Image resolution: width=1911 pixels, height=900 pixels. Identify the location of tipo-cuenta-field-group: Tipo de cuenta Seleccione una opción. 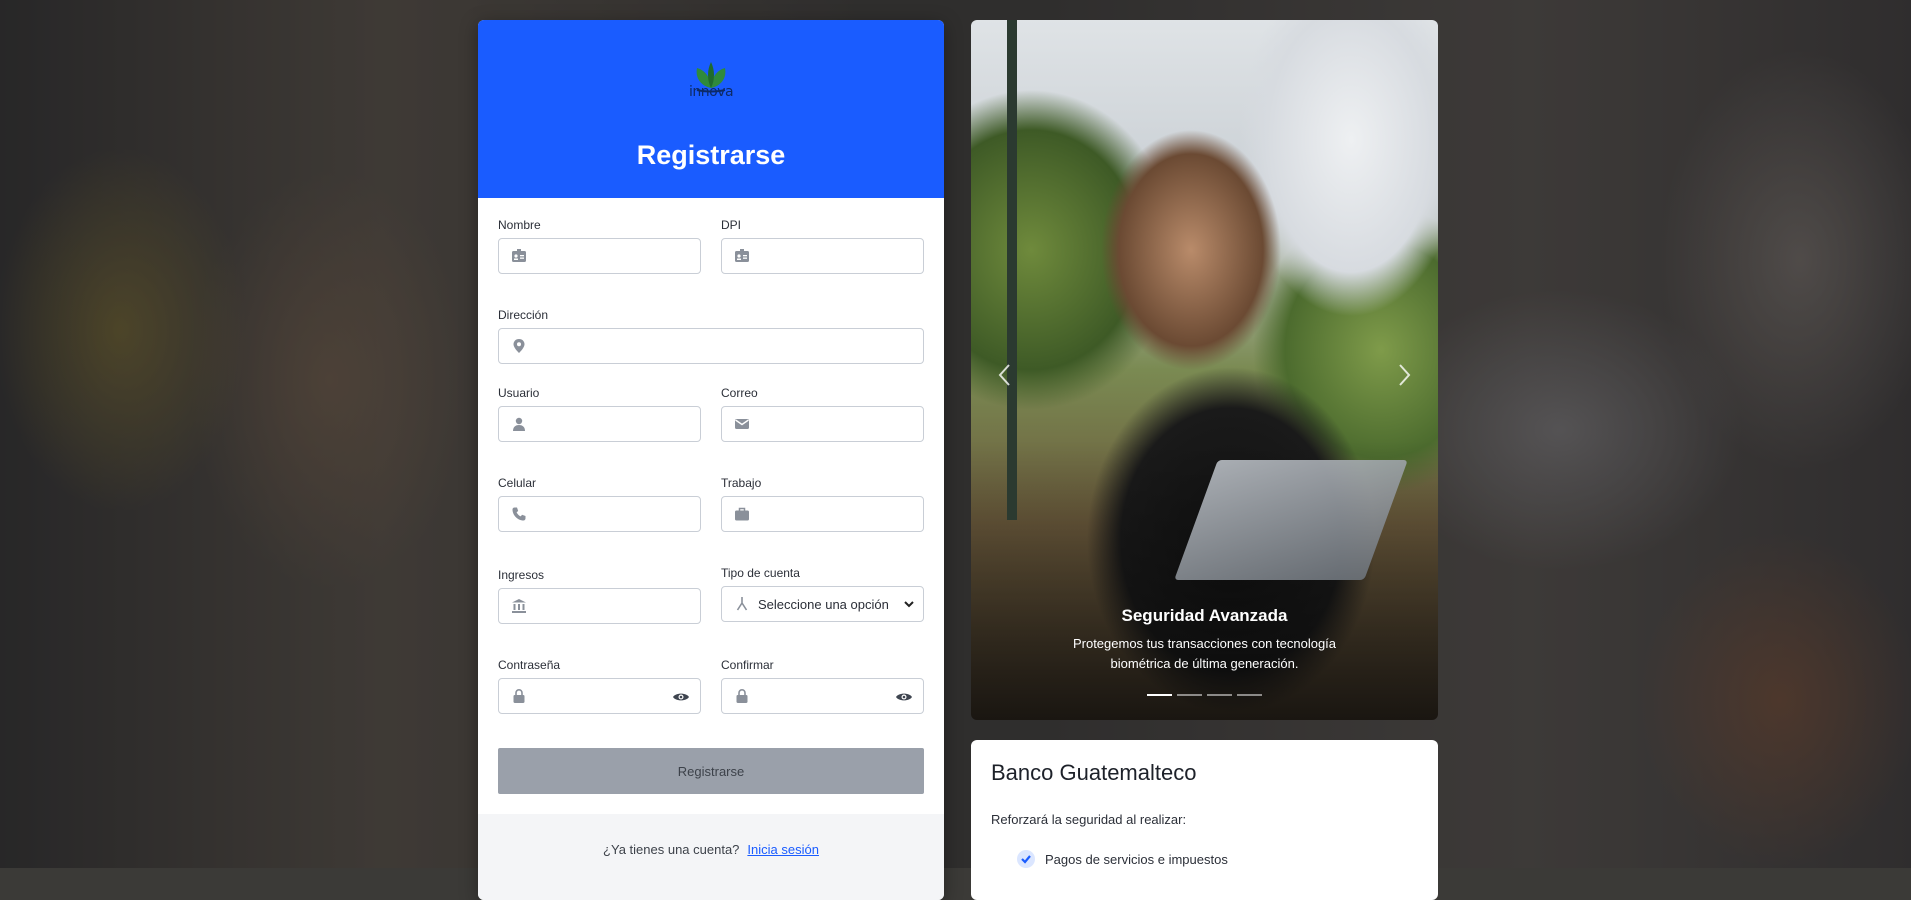
(822, 594).